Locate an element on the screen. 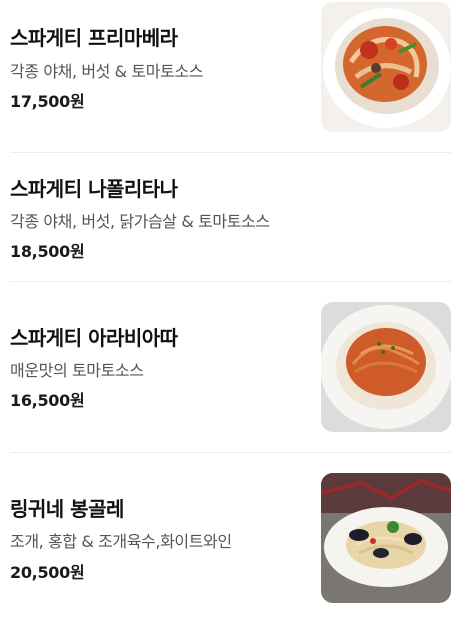 Image resolution: width=468 pixels, height=621 pixels. menu-item-name: 링귀네 봉골레 is located at coordinates (67, 509).